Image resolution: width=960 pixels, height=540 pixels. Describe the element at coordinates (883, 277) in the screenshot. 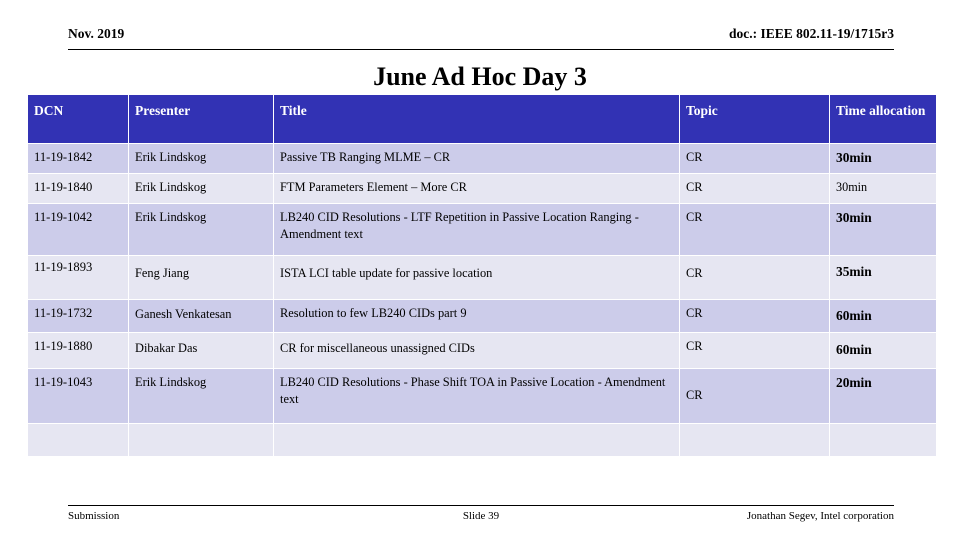

I see `cell-time-allocation: 35min` at that location.